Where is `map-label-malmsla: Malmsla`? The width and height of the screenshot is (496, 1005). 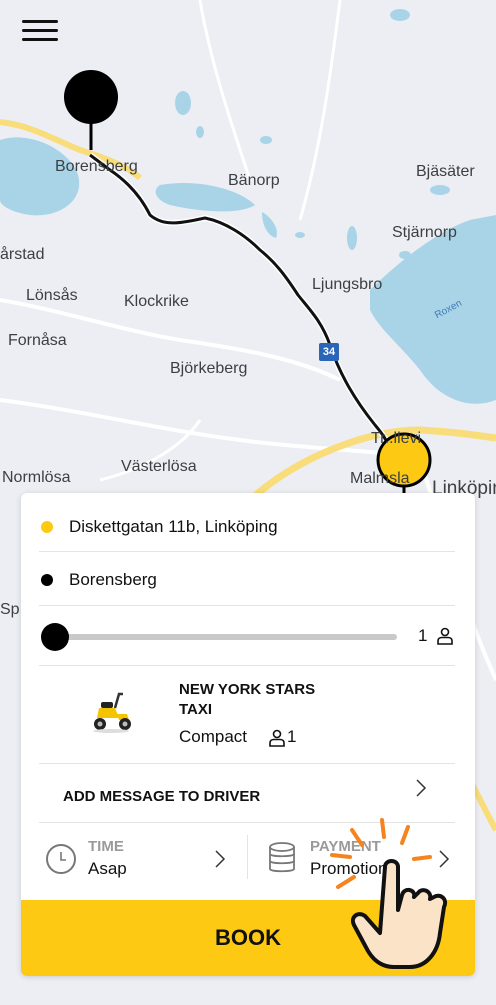 map-label-malmsla: Malmsla is located at coordinates (380, 478).